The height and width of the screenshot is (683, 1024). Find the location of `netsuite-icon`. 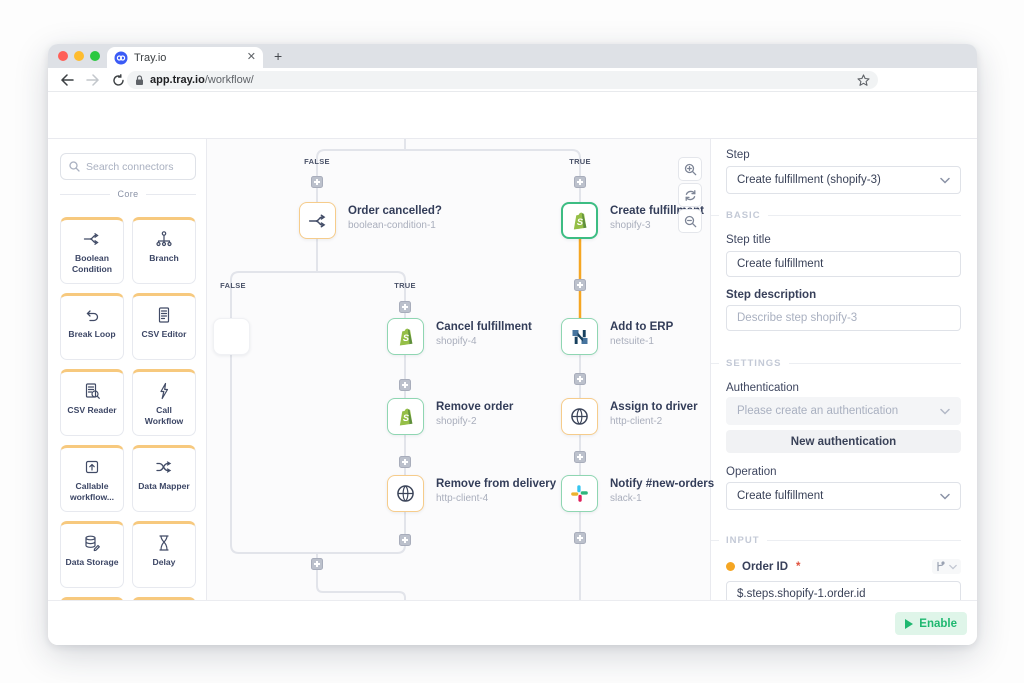

netsuite-icon is located at coordinates (580, 337).